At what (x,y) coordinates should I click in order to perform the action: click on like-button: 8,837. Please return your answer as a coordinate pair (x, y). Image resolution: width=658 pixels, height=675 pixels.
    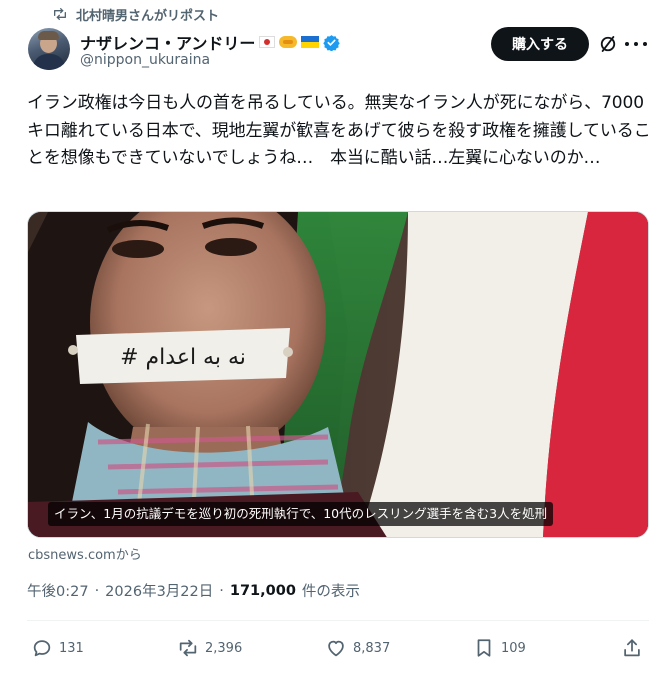
    Looking at the image, I should click on (357, 648).